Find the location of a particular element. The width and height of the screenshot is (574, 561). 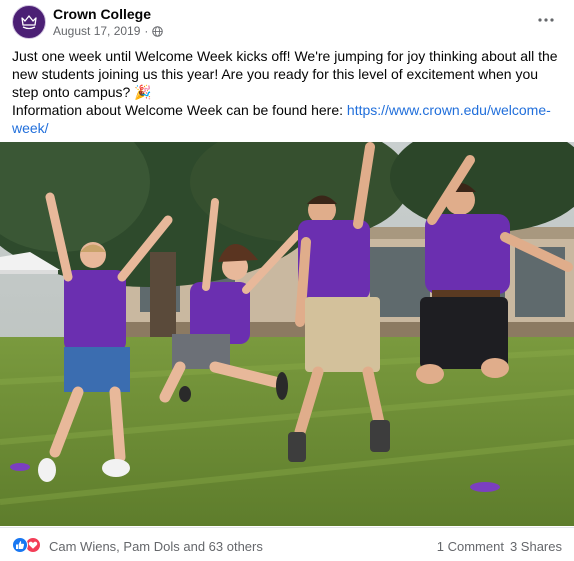

more-dots-icon is located at coordinates (546, 20).